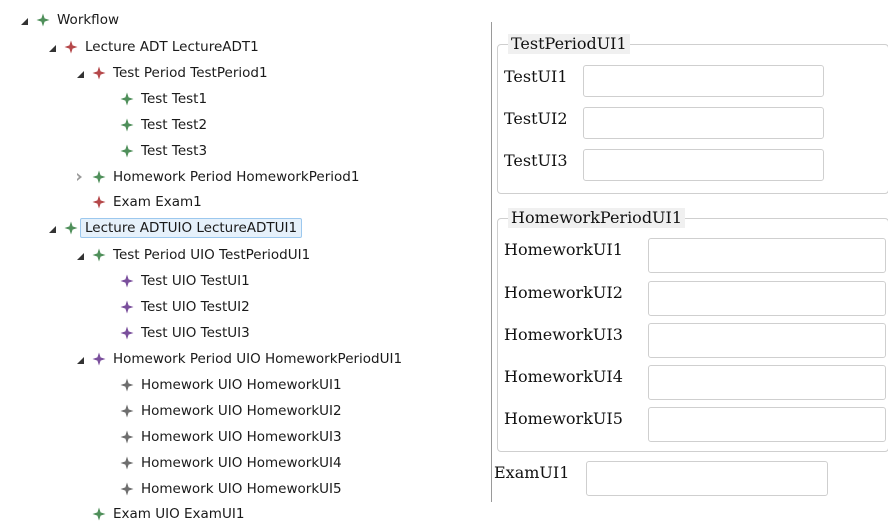 This screenshot has width=888, height=526. I want to click on tree-node-test-period-uio: Test Period UIO TestPeriodUI1, so click(192, 255).